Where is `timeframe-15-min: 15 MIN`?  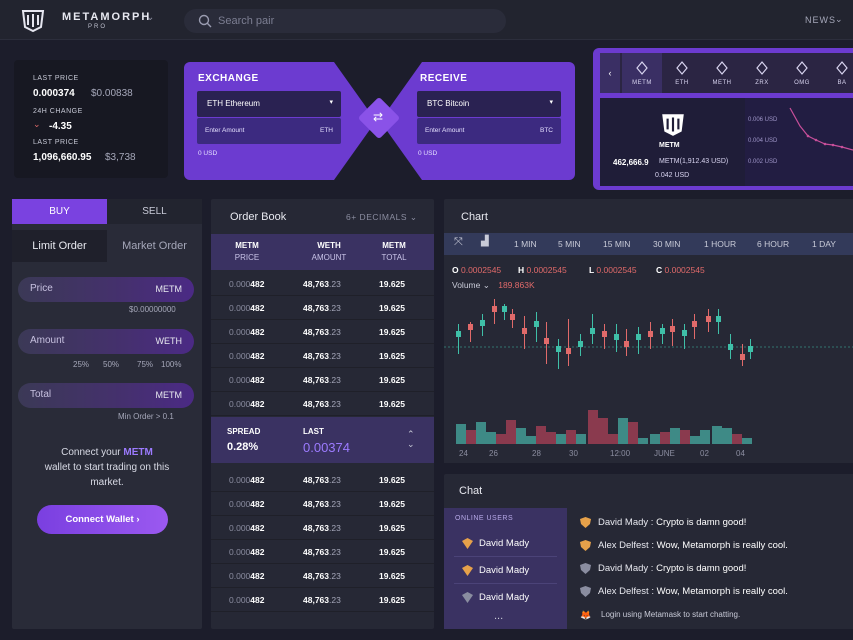 timeframe-15-min: 15 MIN is located at coordinates (616, 244).